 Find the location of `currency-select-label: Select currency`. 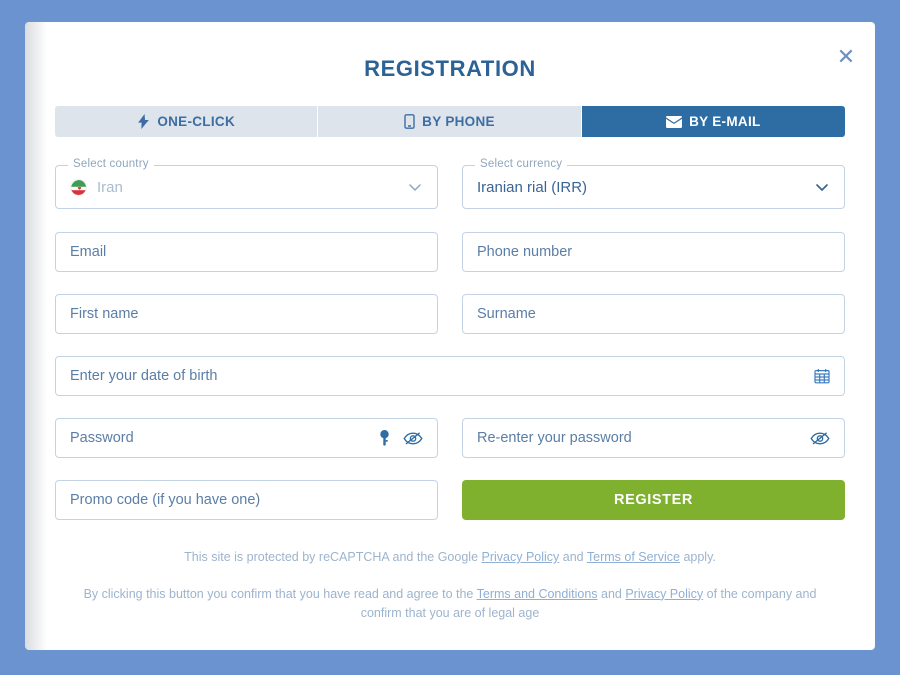

currency-select-label: Select currency is located at coordinates (521, 164).